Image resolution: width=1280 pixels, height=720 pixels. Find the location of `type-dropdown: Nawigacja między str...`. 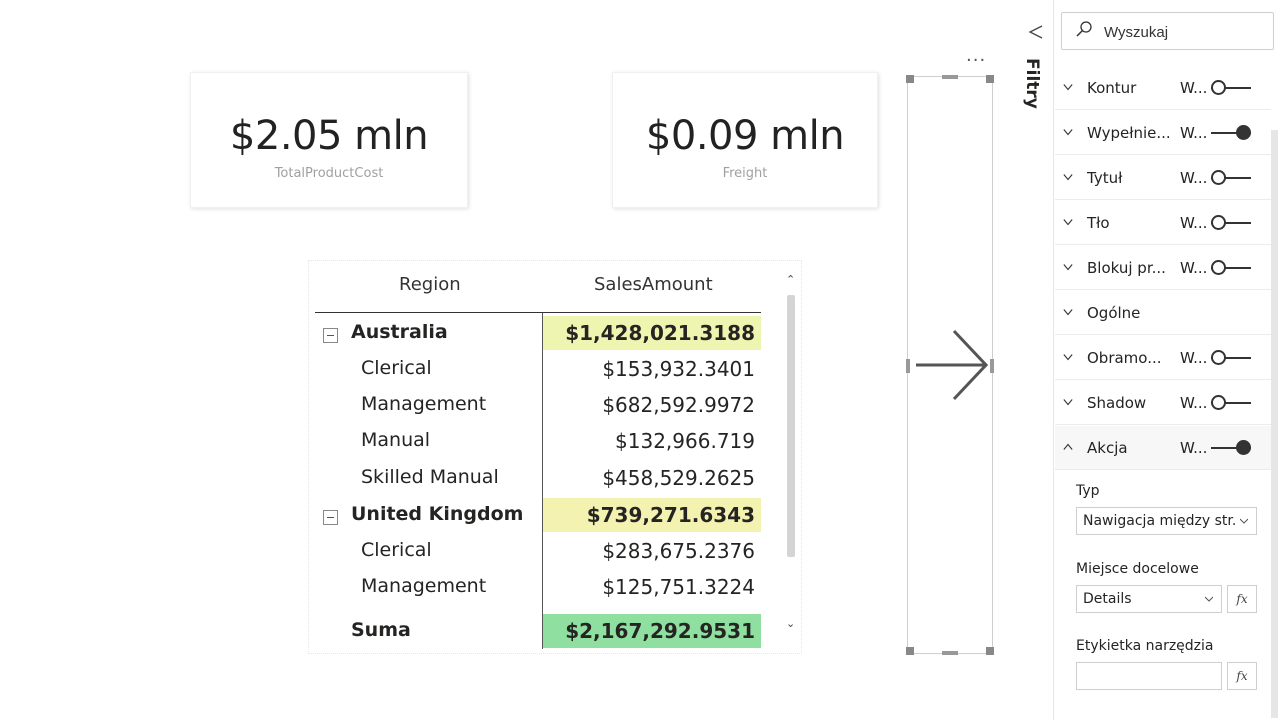

type-dropdown: Nawigacja między str... is located at coordinates (1166, 521).